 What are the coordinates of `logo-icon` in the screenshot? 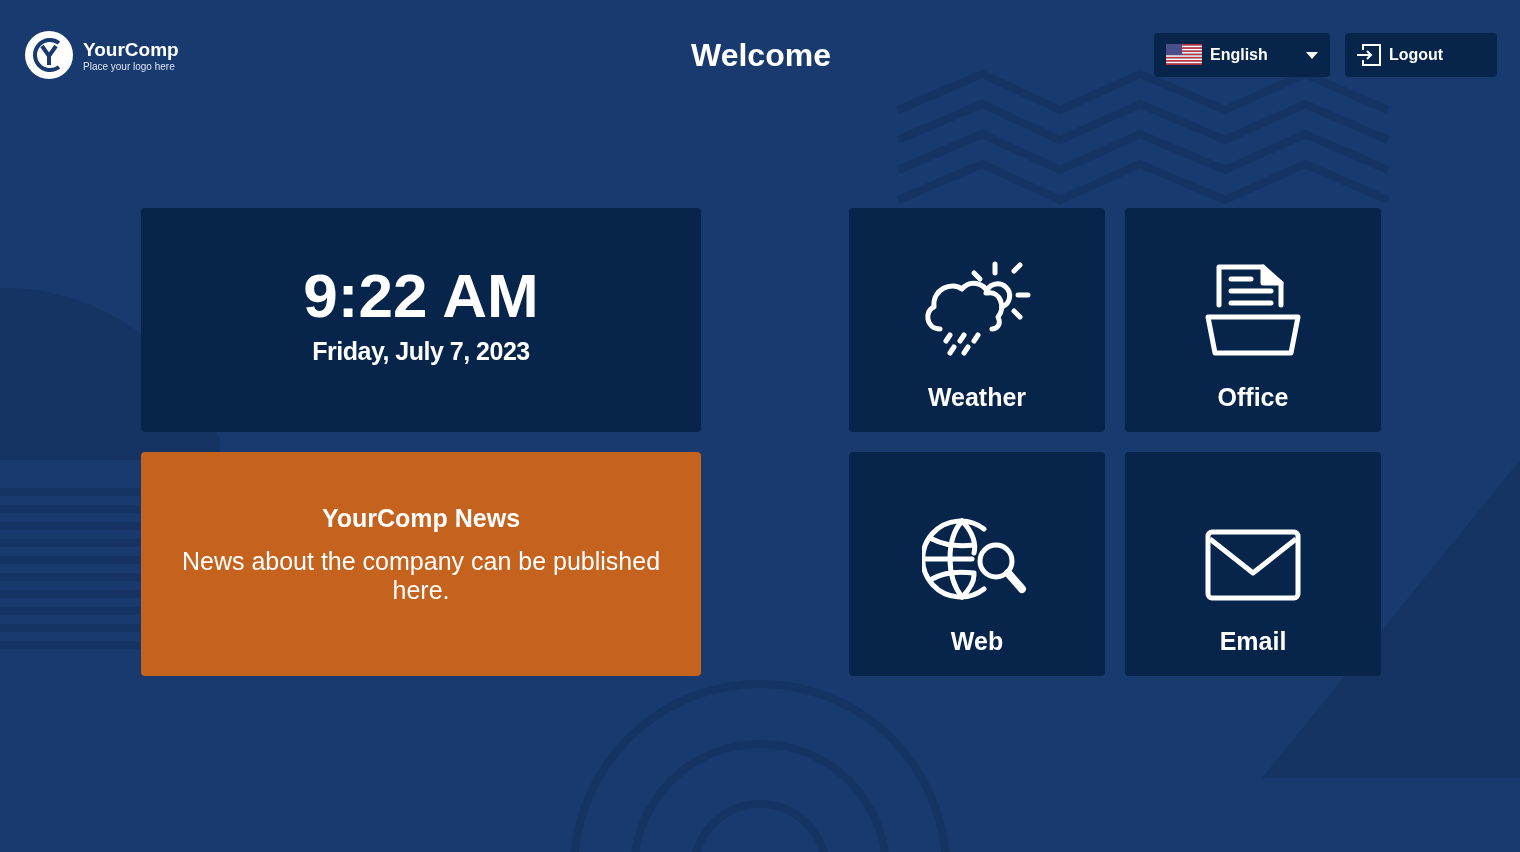 It's located at (49, 55).